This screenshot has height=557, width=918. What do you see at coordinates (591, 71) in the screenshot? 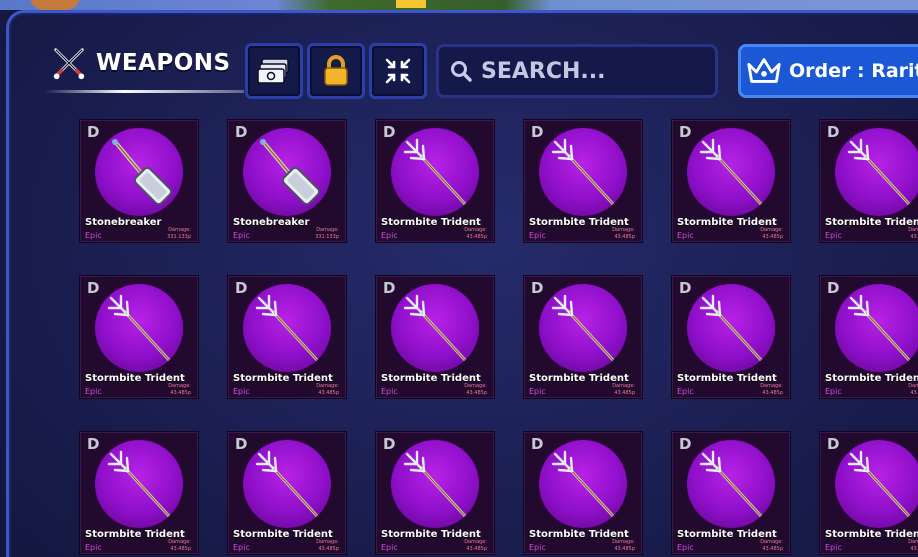
I see `search-input` at bounding box center [591, 71].